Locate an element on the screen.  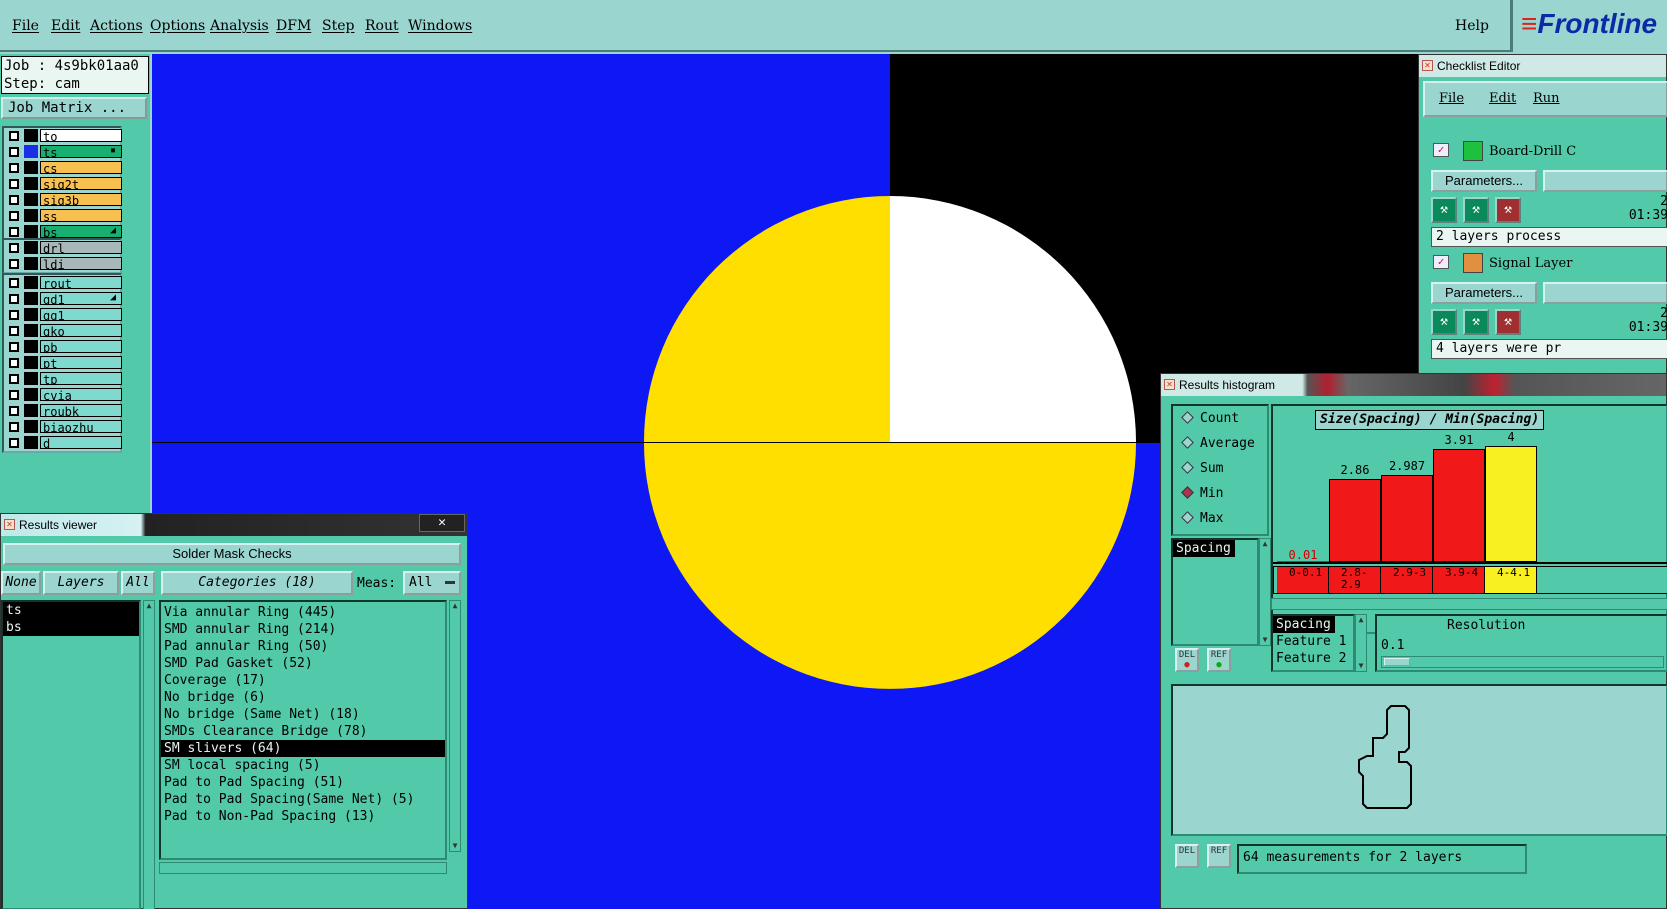
layer-name: rout is located at coordinates (81, 282).